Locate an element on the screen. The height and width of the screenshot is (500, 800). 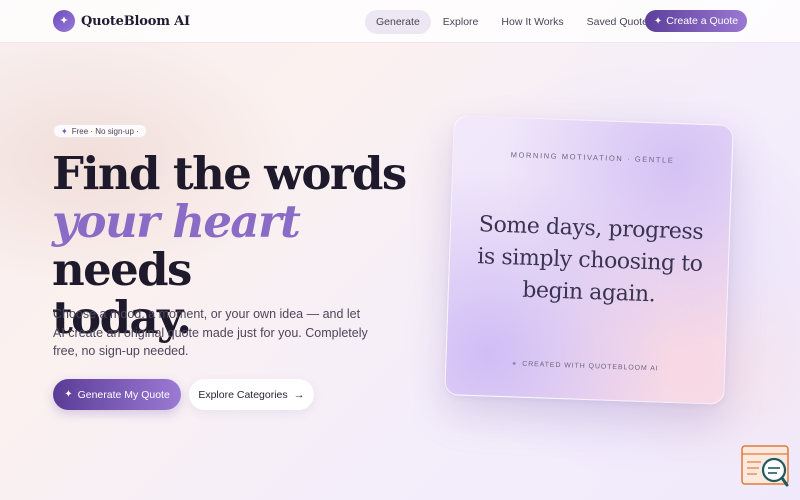
create-quote-label: Create a Quote is located at coordinates (702, 21).